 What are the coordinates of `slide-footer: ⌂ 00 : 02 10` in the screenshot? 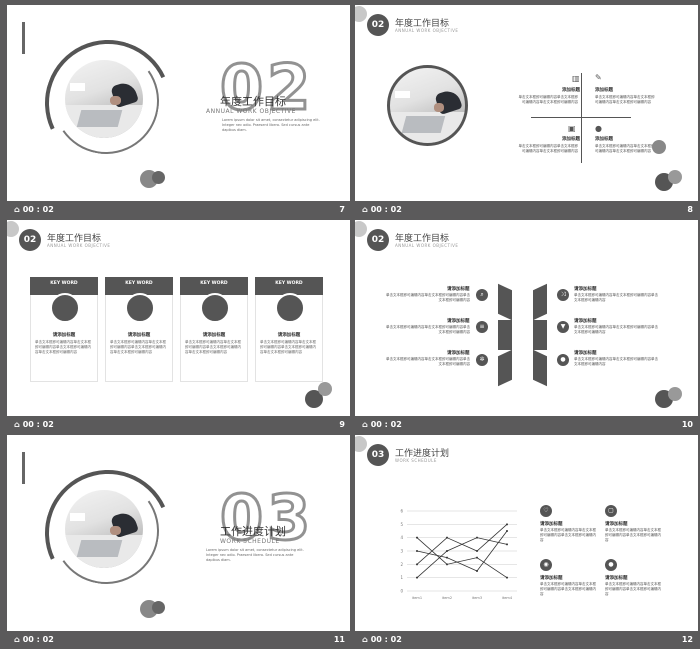 It's located at (526, 425).